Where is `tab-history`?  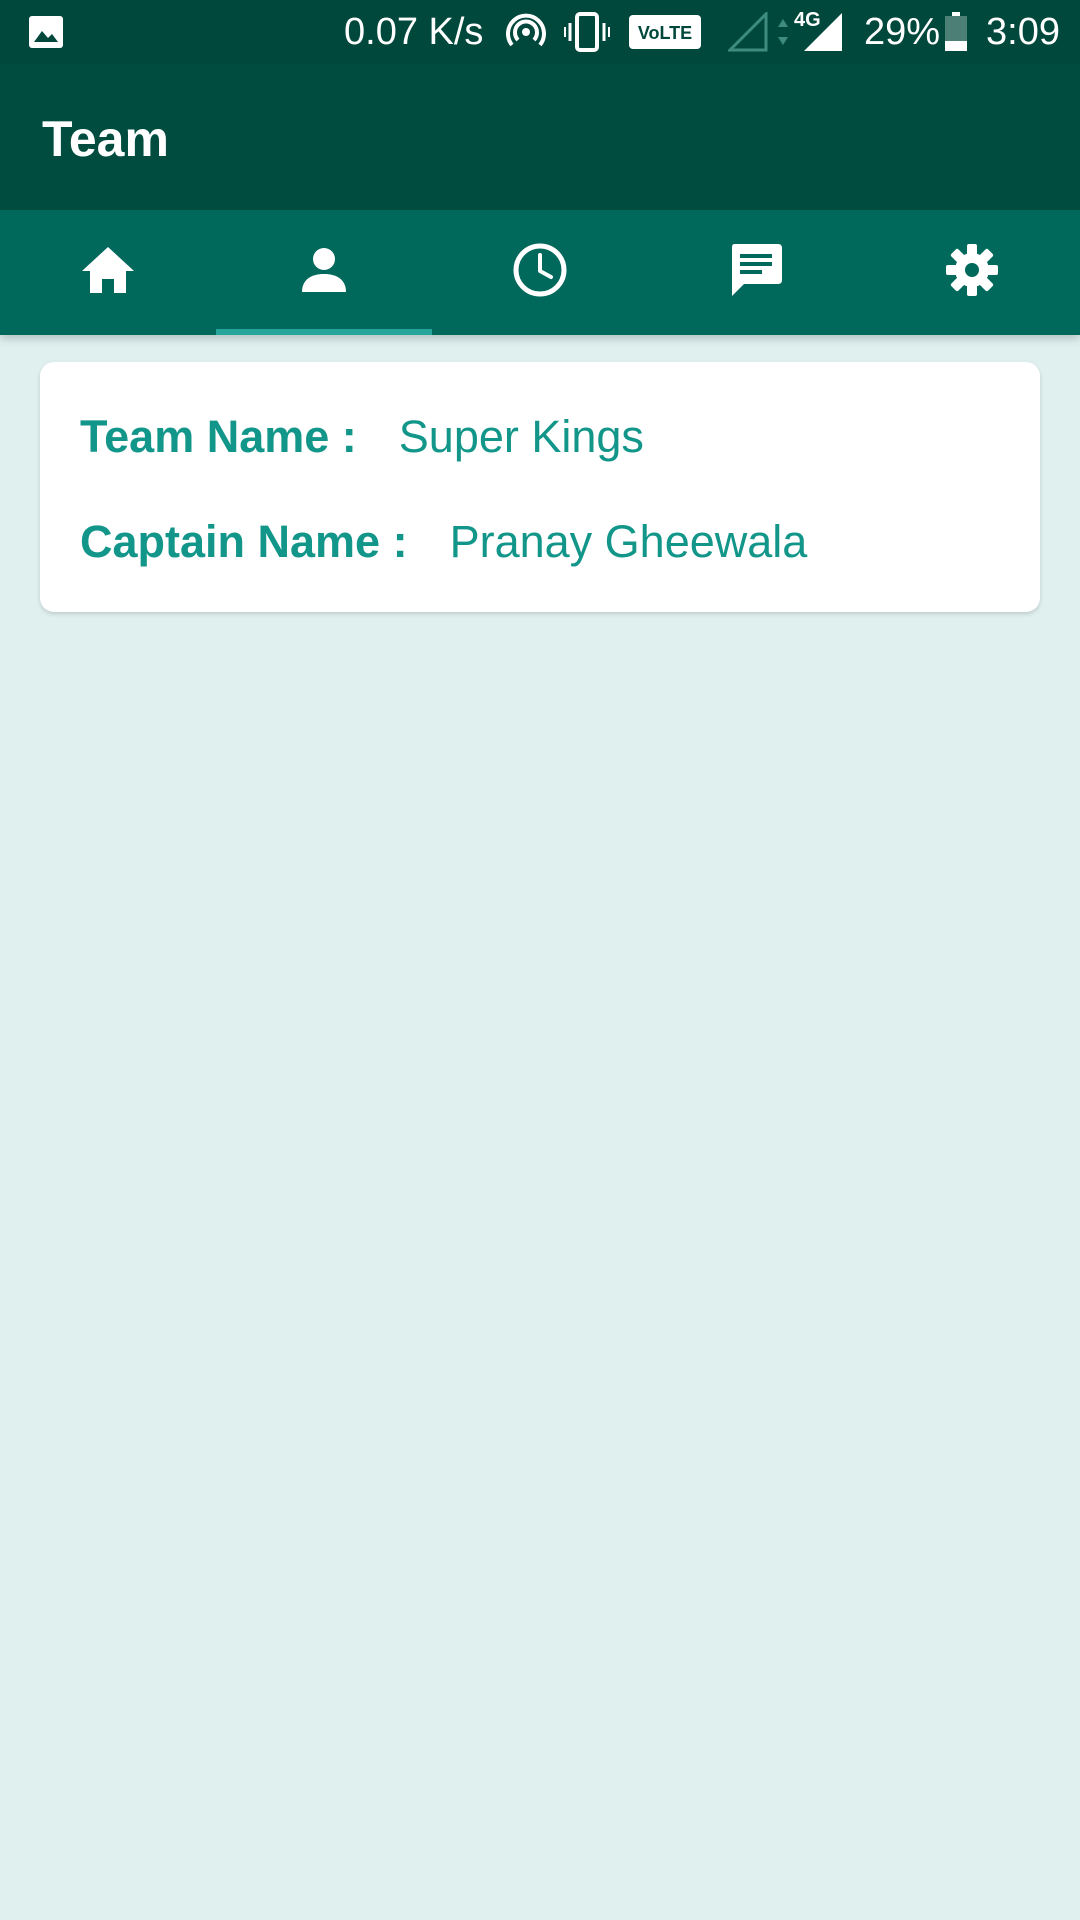 tab-history is located at coordinates (540, 272).